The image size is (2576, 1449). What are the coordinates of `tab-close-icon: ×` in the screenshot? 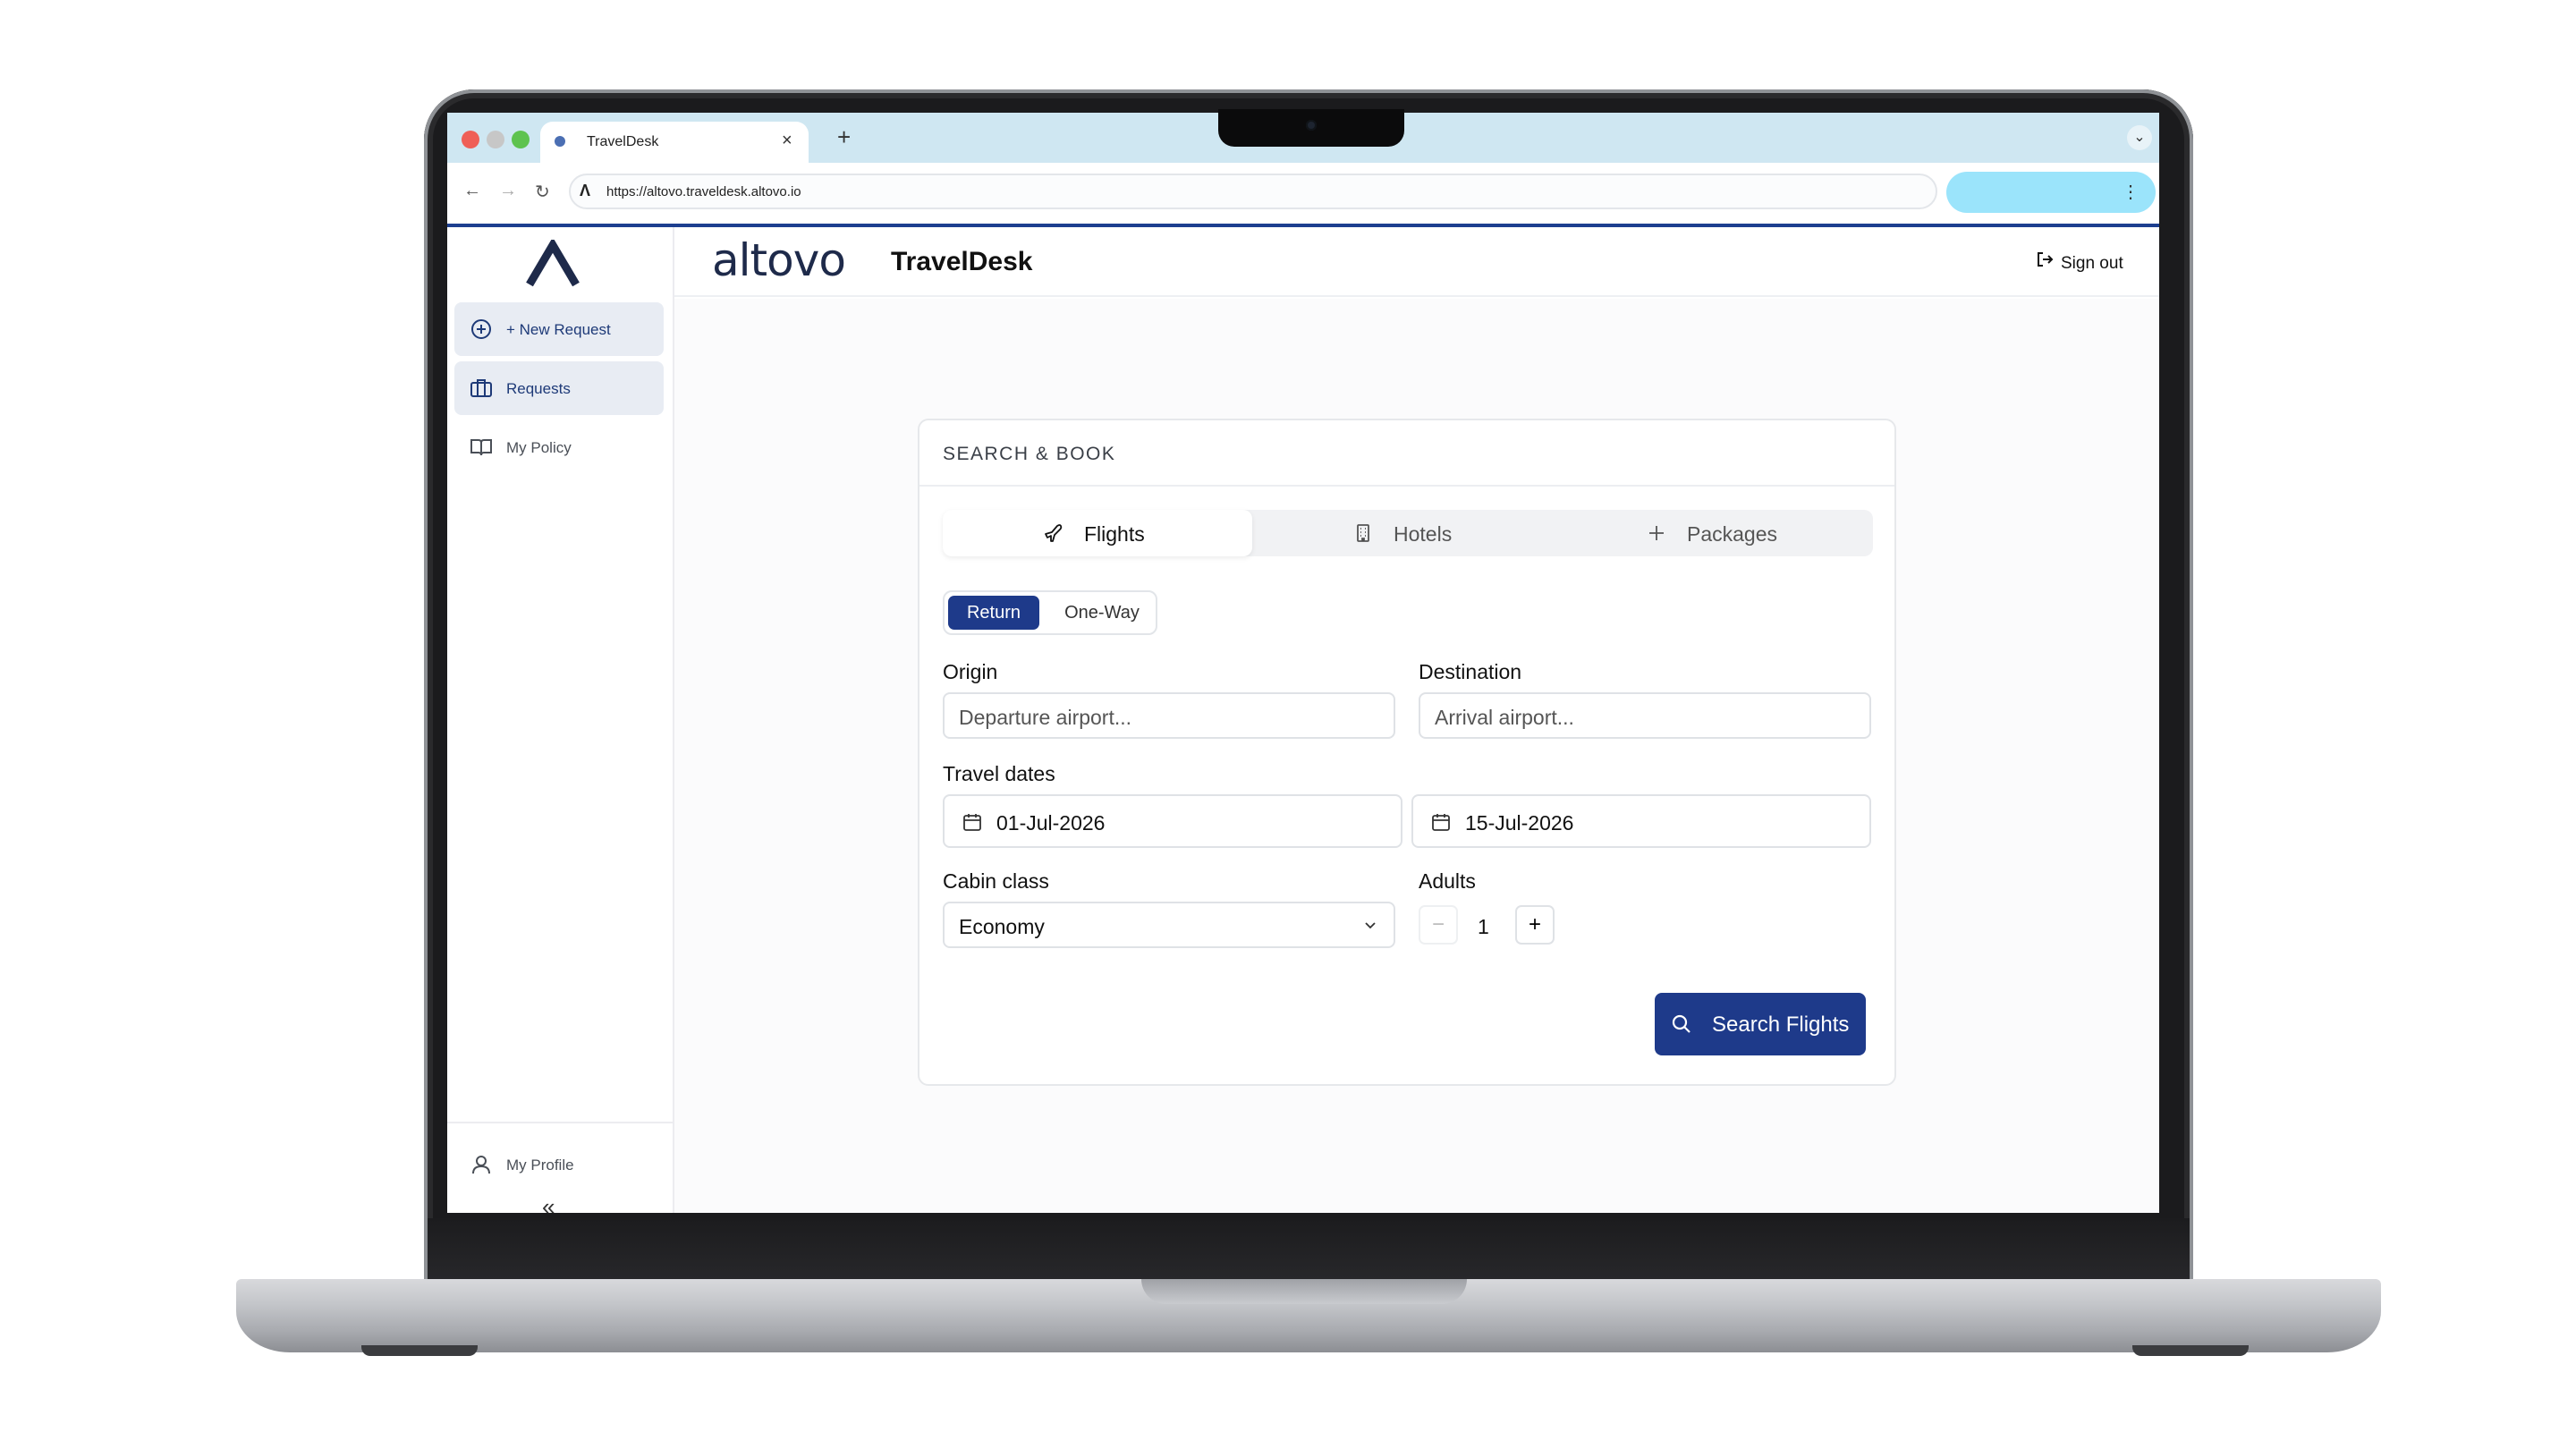 It's located at (787, 141).